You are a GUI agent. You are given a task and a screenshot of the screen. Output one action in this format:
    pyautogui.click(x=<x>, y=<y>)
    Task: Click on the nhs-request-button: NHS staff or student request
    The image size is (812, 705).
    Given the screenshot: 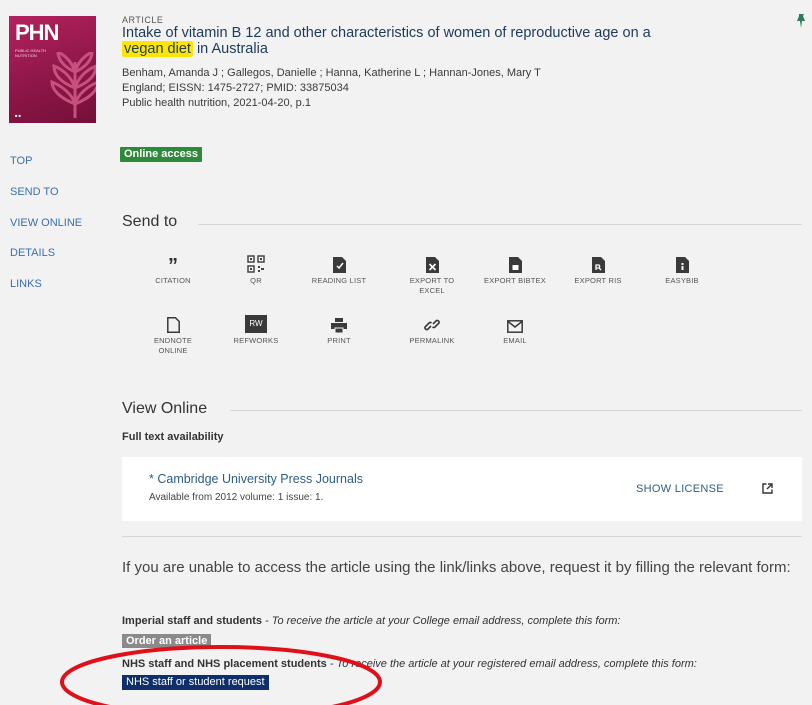 What is the action you would take?
    pyautogui.click(x=195, y=682)
    